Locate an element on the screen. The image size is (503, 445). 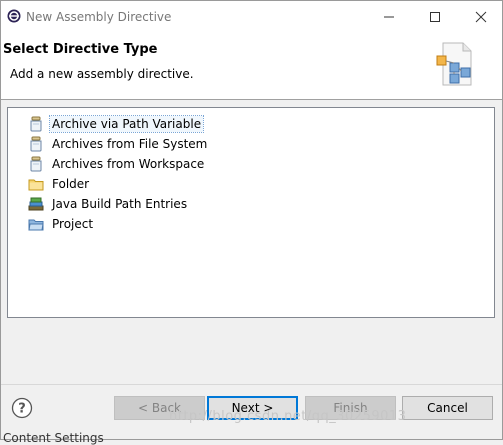
tree-item-label: Archives from File System is located at coordinates (130, 144).